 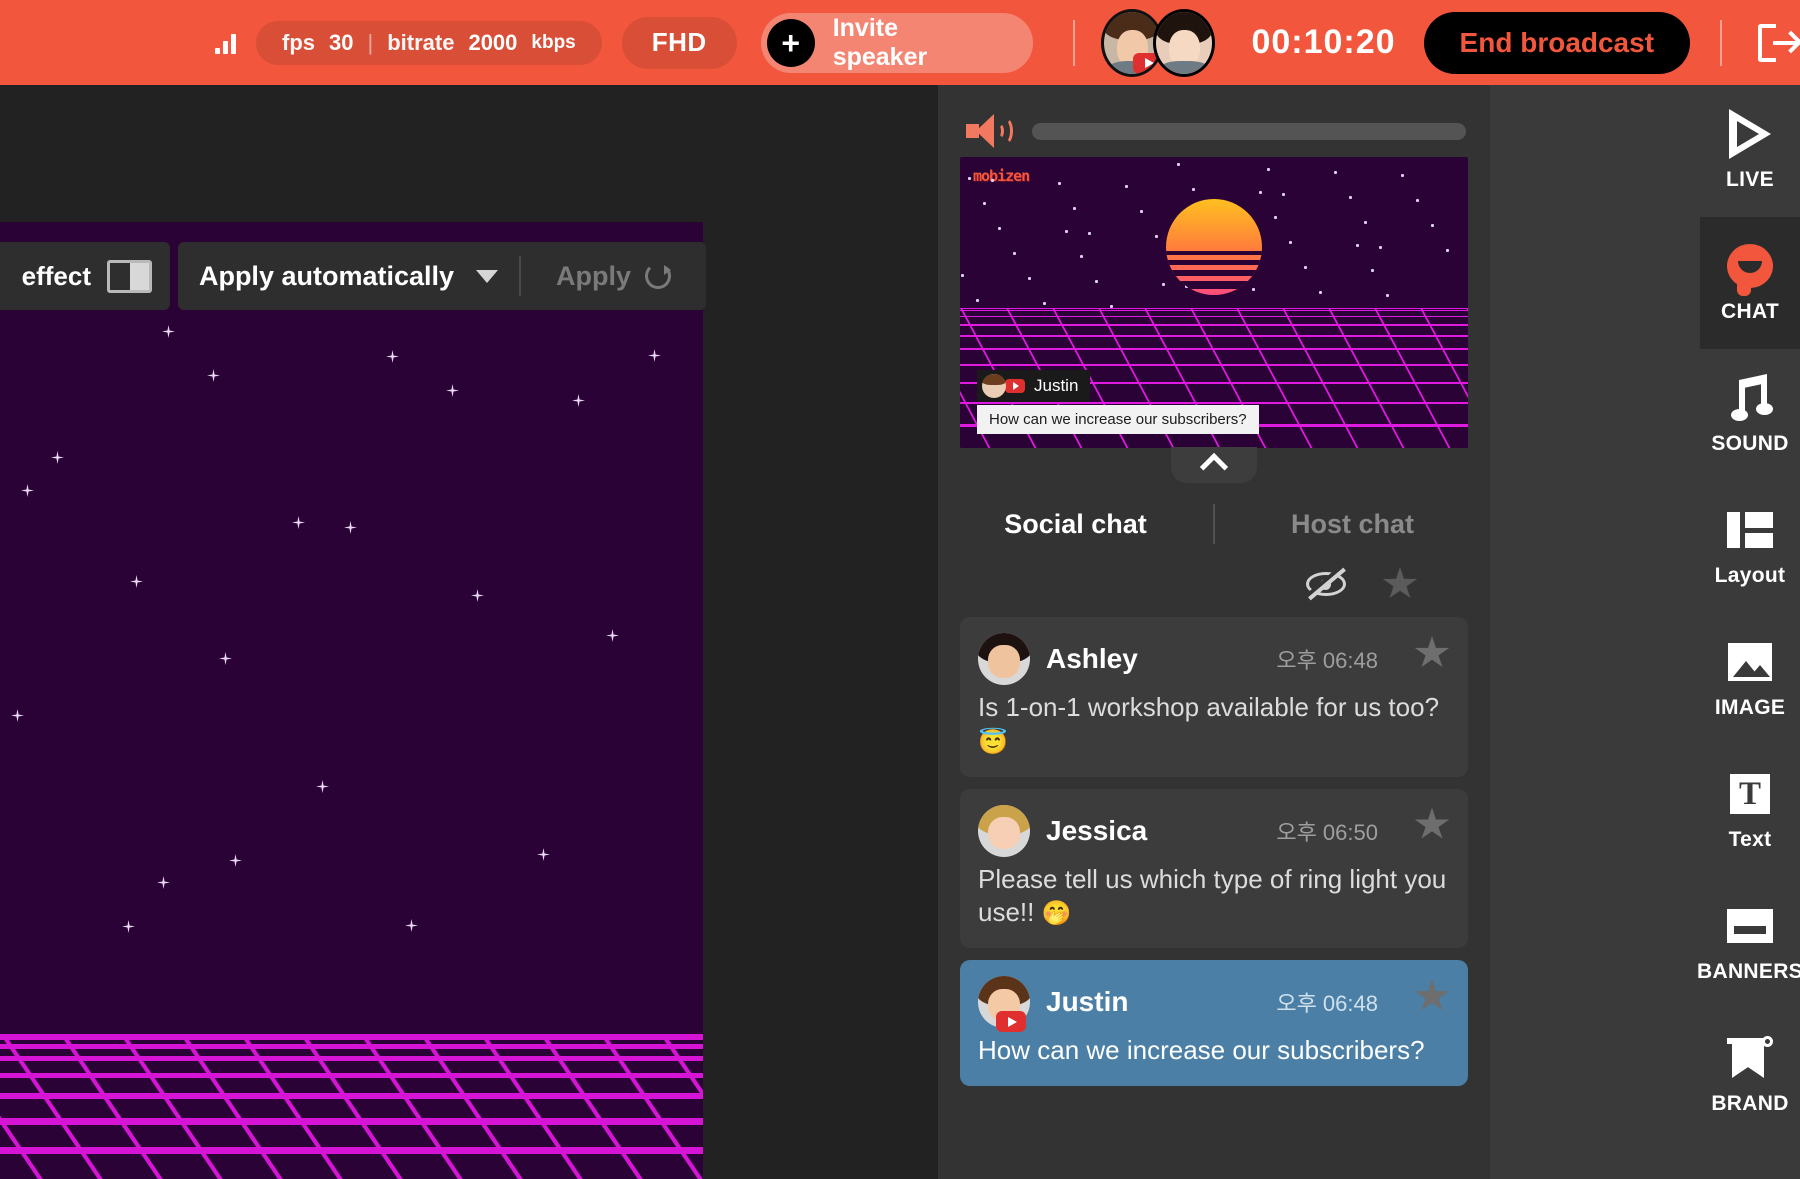 What do you see at coordinates (1352, 524) in the screenshot?
I see `tab-host-chat: Host chat` at bounding box center [1352, 524].